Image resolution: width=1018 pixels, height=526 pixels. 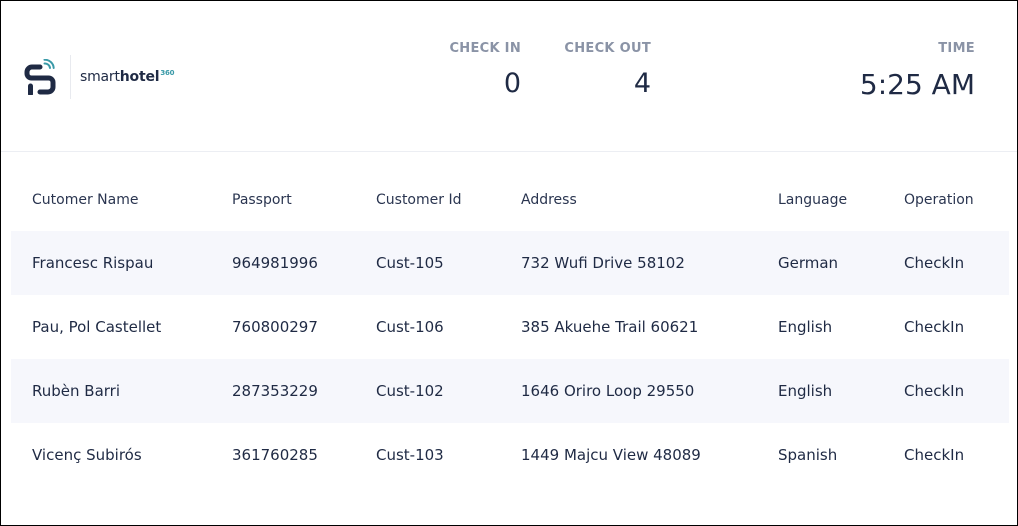 I want to click on checkout-count: 4, so click(x=642, y=83).